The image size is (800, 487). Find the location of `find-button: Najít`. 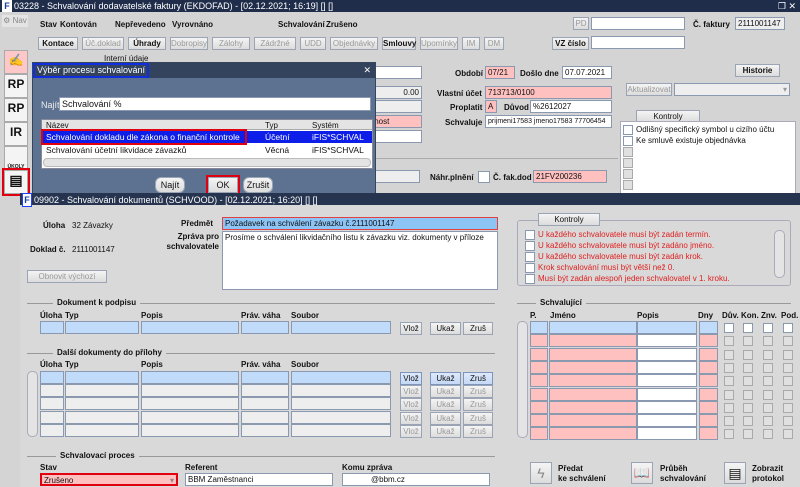

find-button: Najít is located at coordinates (170, 185).